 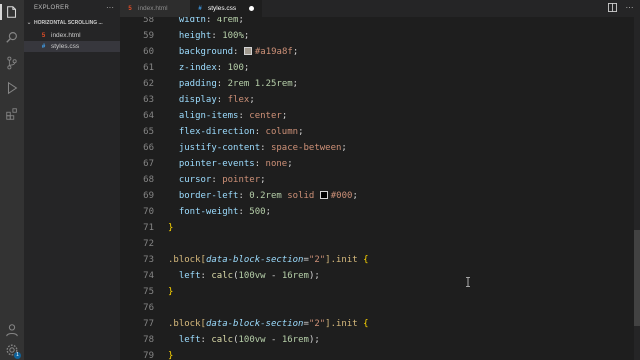 What do you see at coordinates (265, 196) in the screenshot?
I see `code-token: 0.2rem` at bounding box center [265, 196].